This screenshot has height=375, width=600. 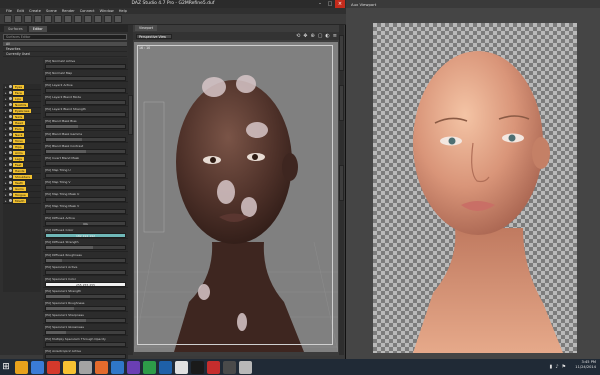 I want to click on menu-edit: Edit, so click(x=20, y=11).